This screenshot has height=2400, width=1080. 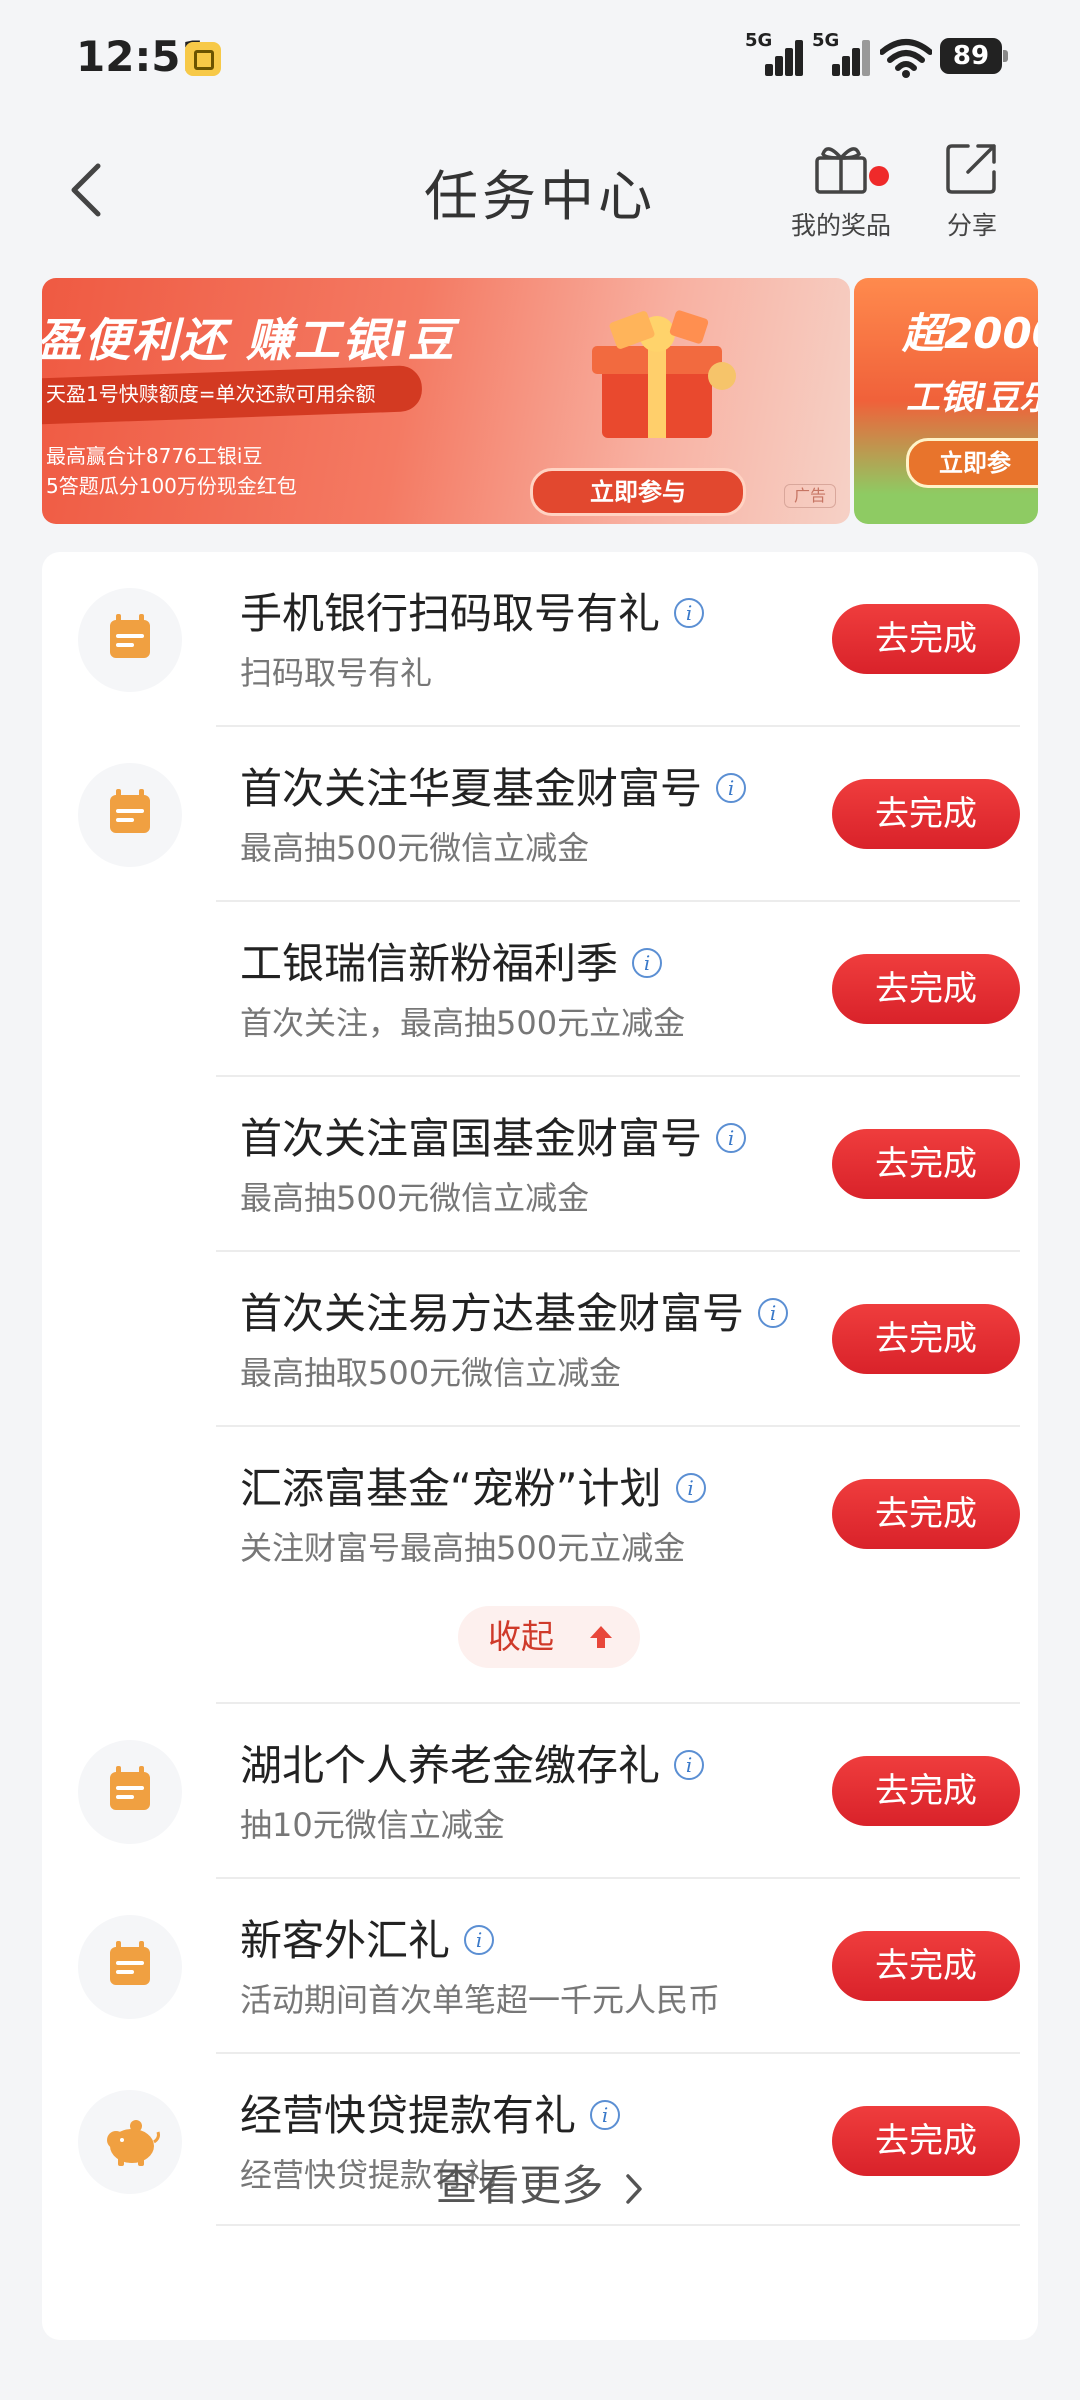 I want to click on task-item: 首次关注富国基金财富号 i 最高抽500元微信立减金 去完成, so click(x=540, y=1164).